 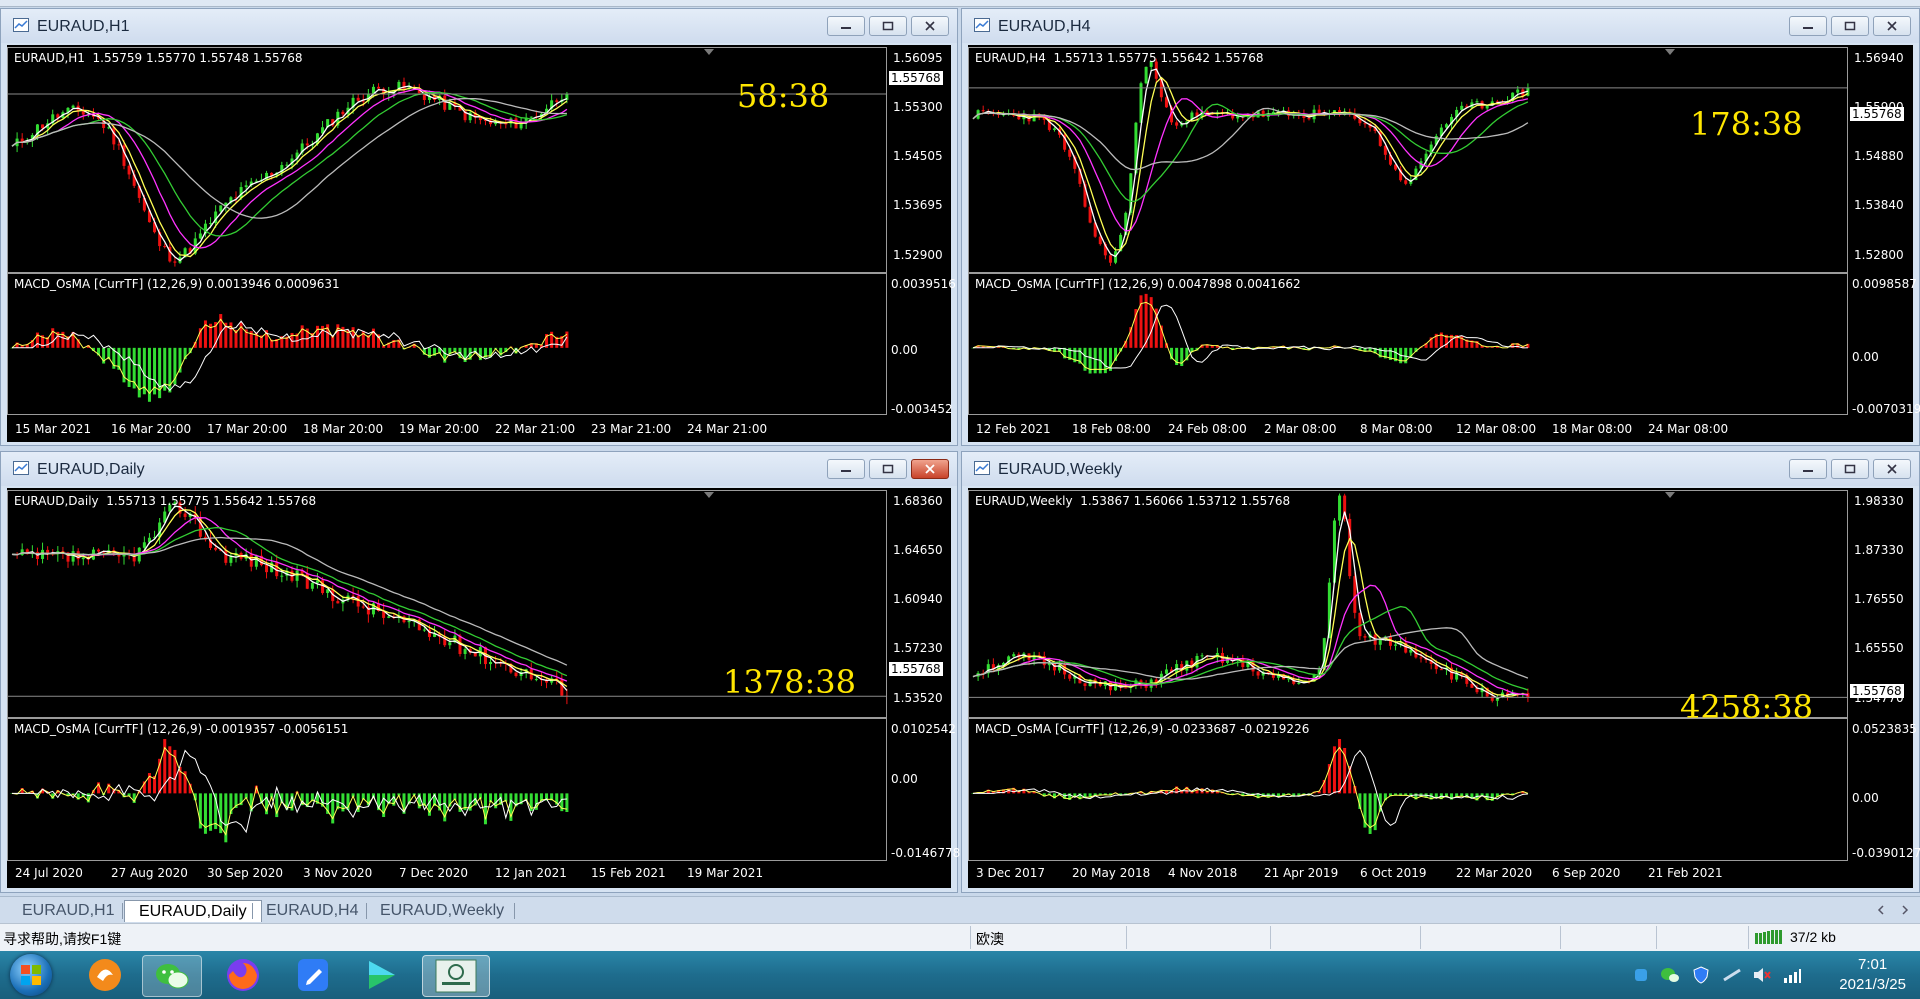 What do you see at coordinates (1641, 975) in the screenshot?
I see `tray-security-icon` at bounding box center [1641, 975].